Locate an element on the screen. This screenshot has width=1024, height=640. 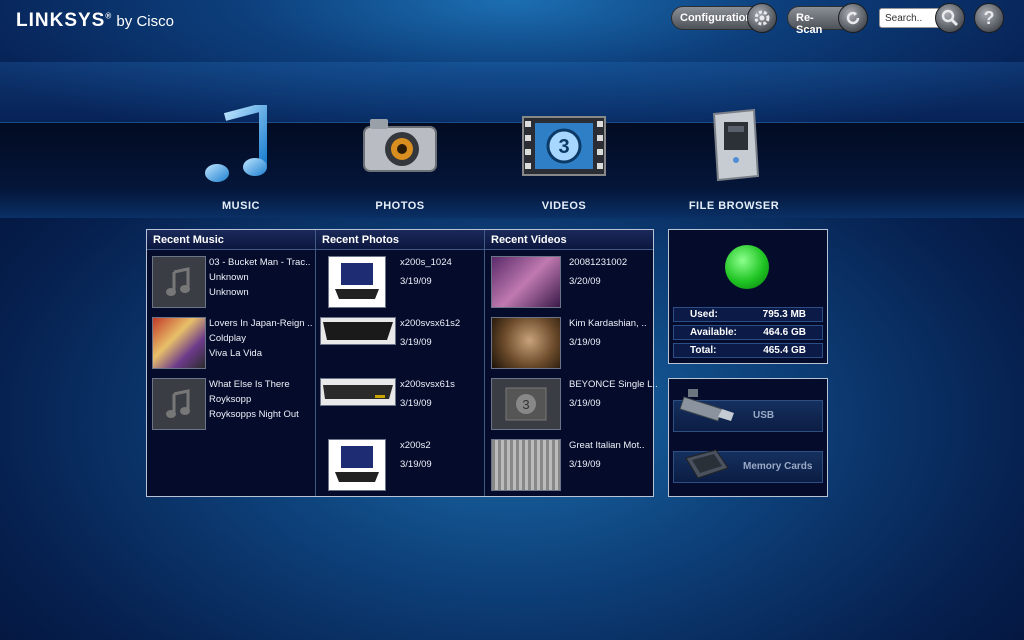
nav-music: MUSIC is located at coordinates (241, 156).